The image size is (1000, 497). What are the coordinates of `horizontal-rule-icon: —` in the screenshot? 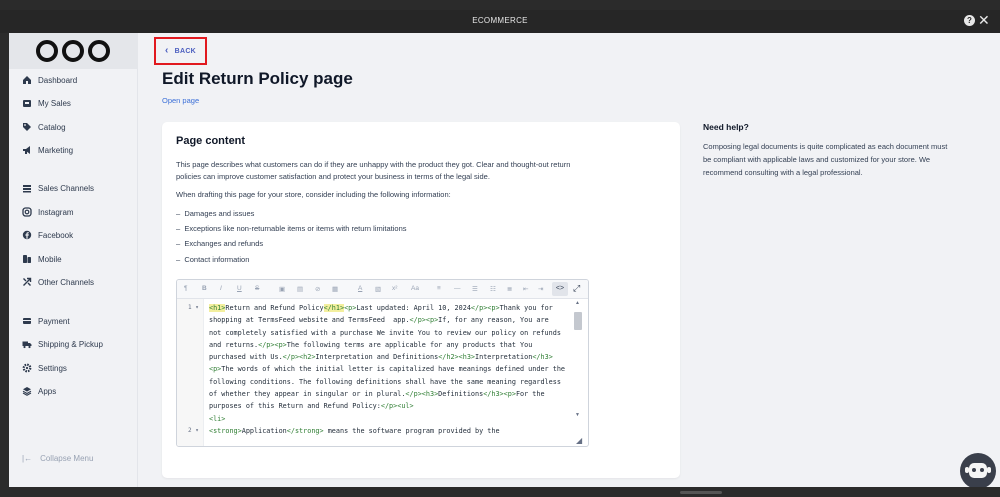 It's located at (457, 288).